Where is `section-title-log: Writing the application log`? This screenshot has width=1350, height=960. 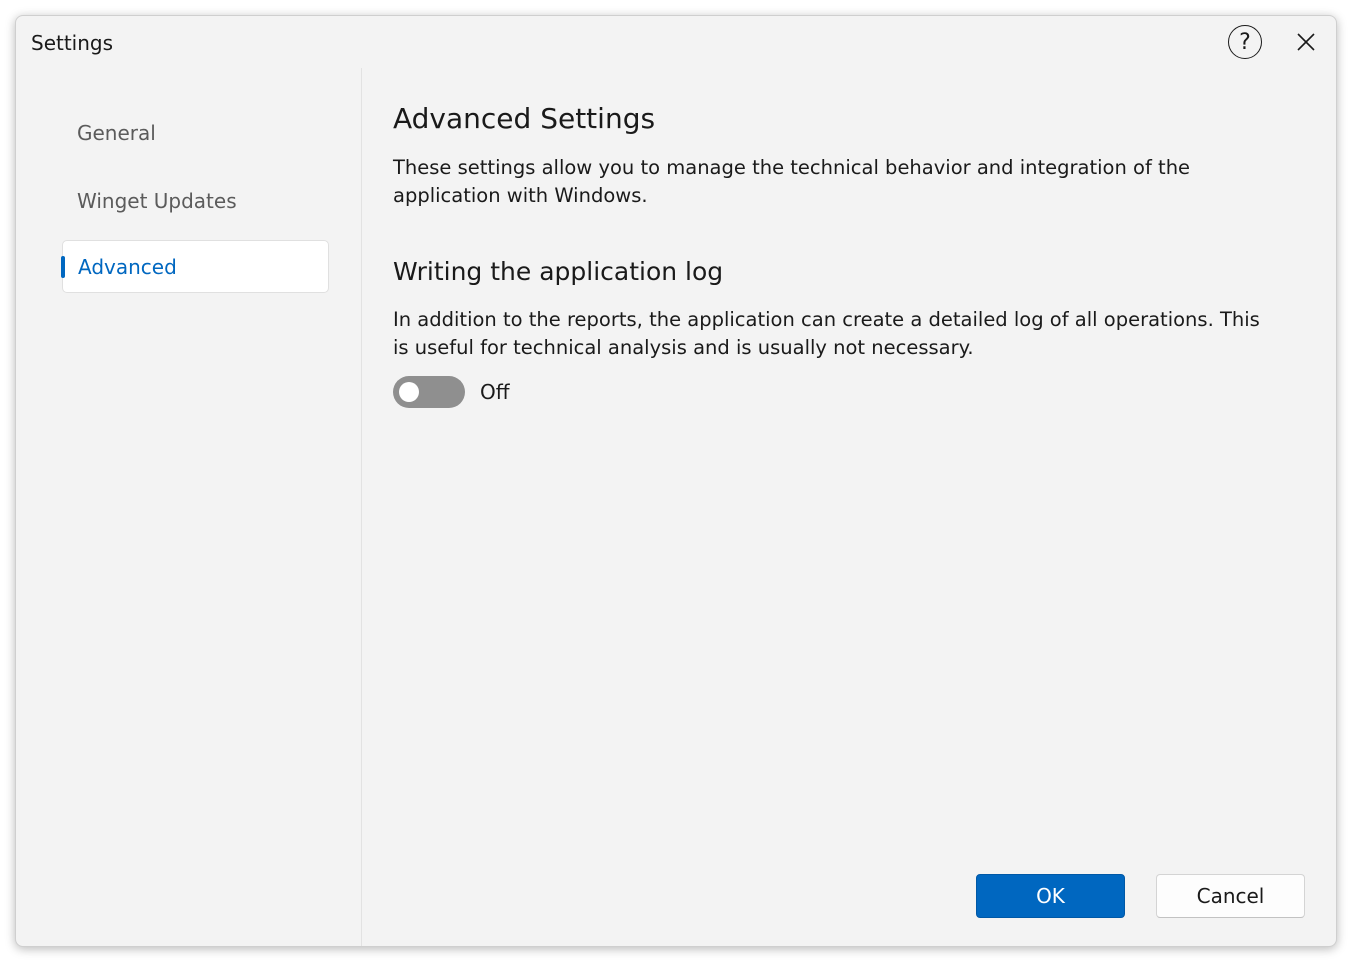 section-title-log: Writing the application log is located at coordinates (558, 271).